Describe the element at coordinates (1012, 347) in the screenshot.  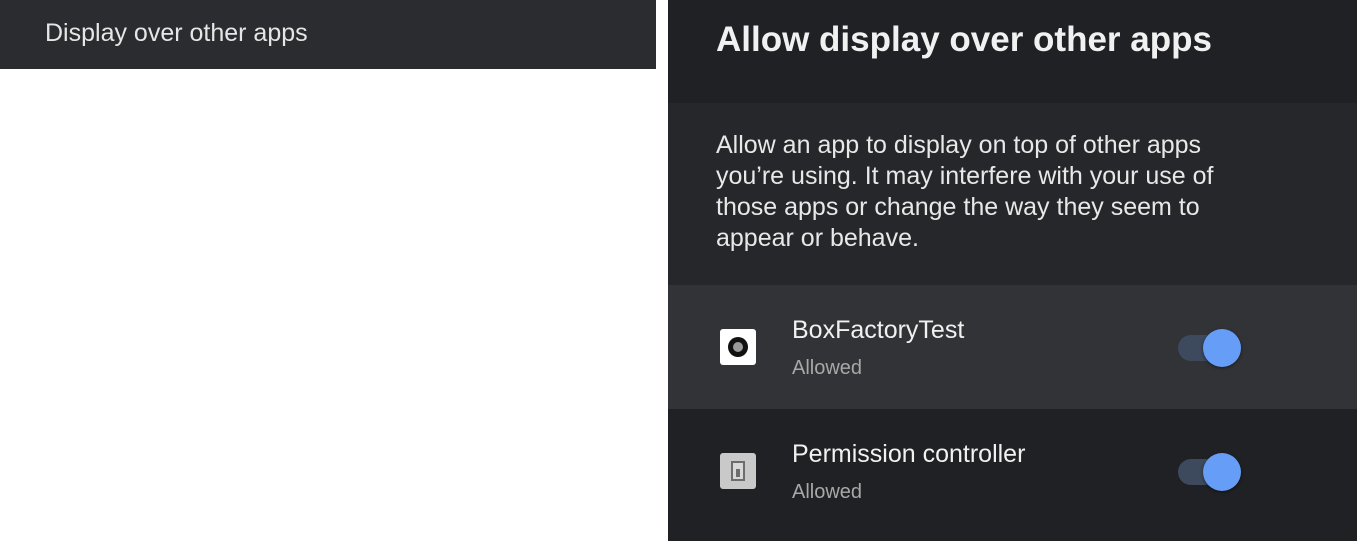
I see `app-row-boxfactorytest: BoxFactoryTest Allowed` at that location.